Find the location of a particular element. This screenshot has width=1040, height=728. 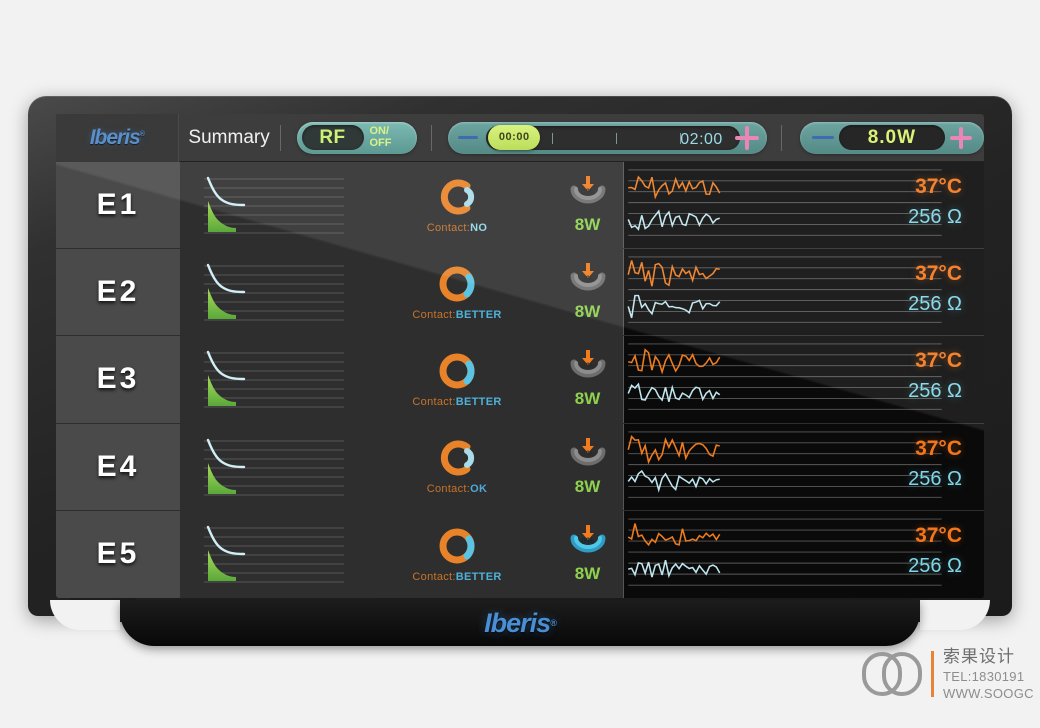

timer-minus-icon is located at coordinates (468, 137).